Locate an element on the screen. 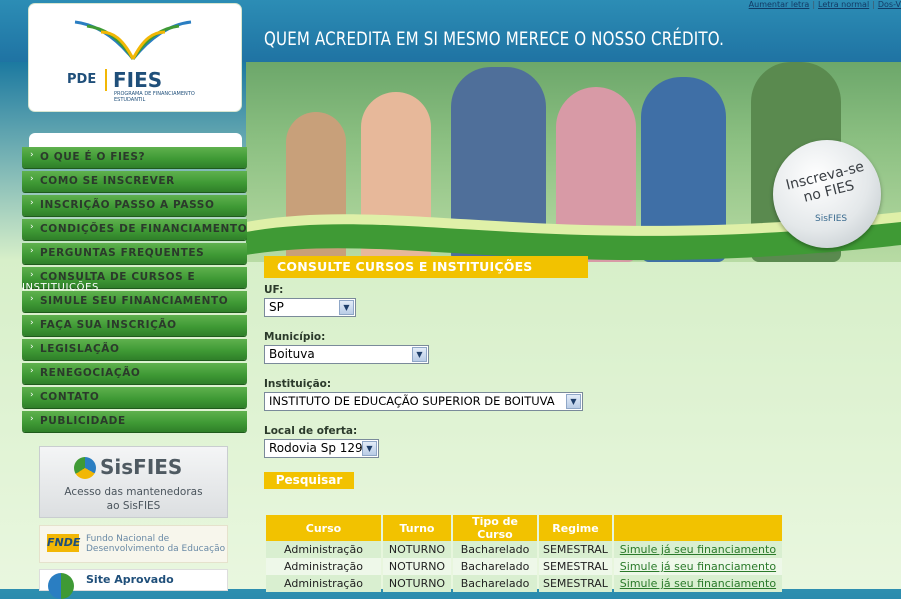 This screenshot has width=901, height=599. logo-pde: PDE is located at coordinates (82, 79).